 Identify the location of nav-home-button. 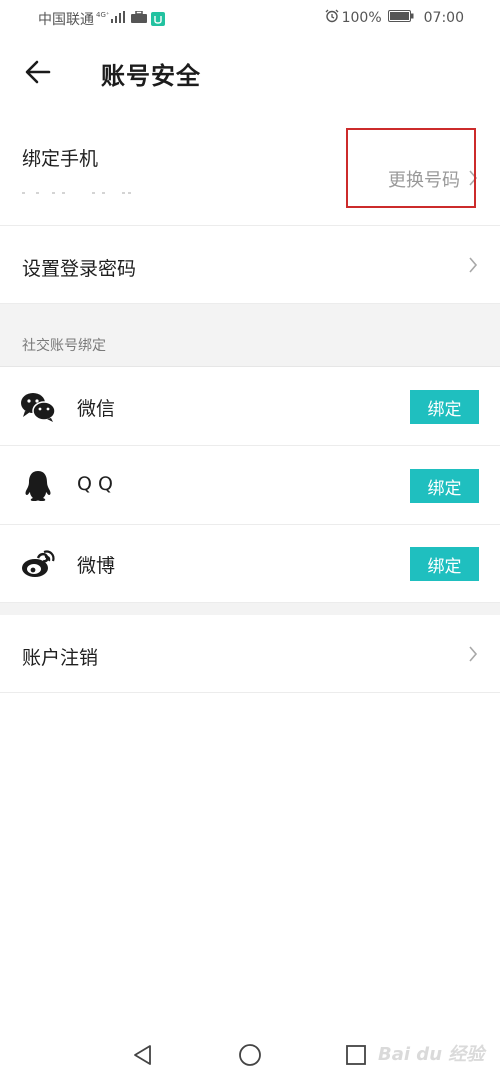
(250, 1057).